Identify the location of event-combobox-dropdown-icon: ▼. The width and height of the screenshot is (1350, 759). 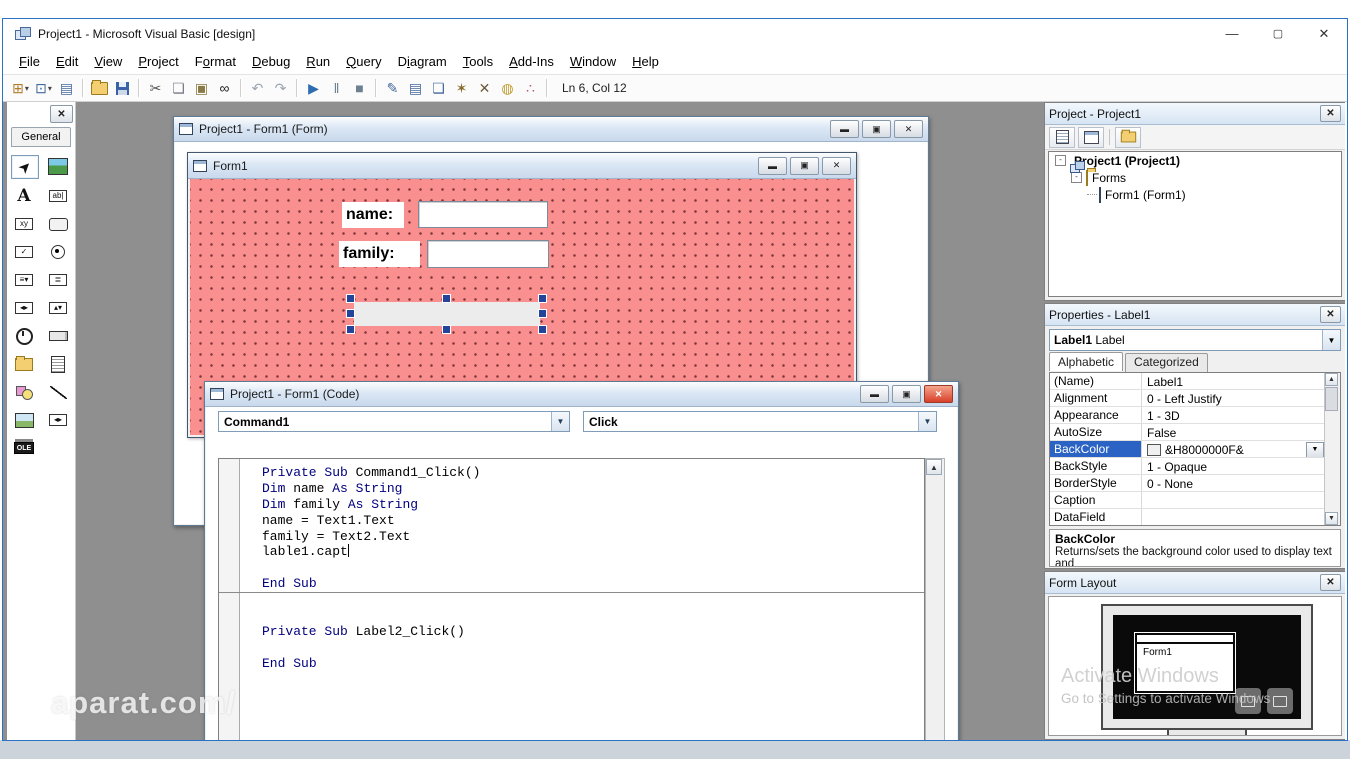
(927, 421).